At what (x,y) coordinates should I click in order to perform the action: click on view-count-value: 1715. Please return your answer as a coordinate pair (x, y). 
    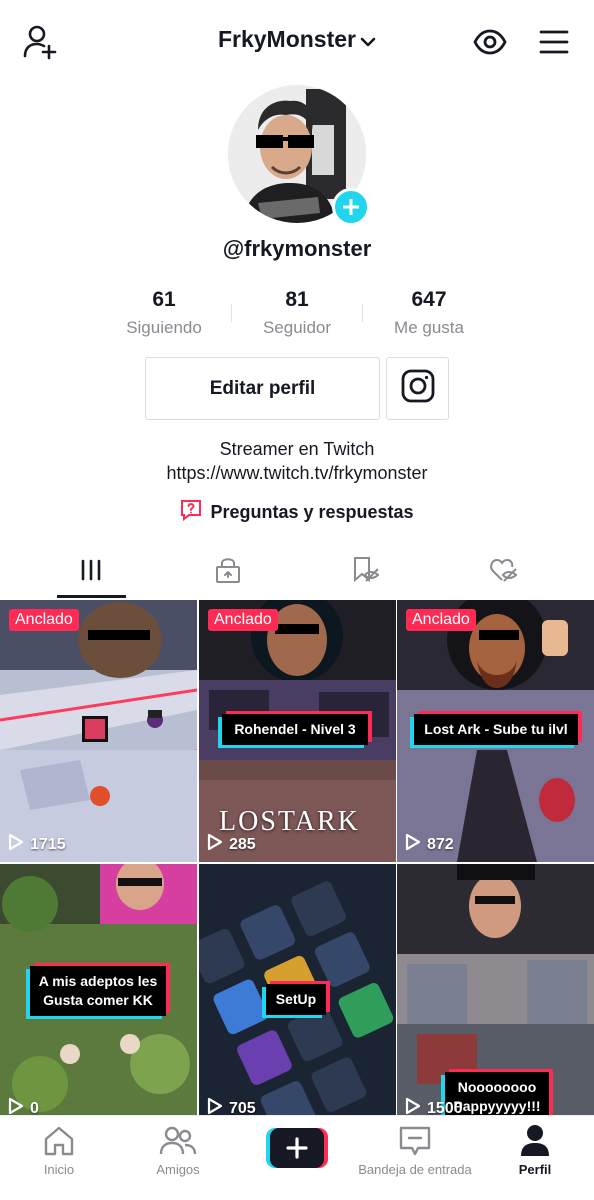
    Looking at the image, I should click on (48, 844).